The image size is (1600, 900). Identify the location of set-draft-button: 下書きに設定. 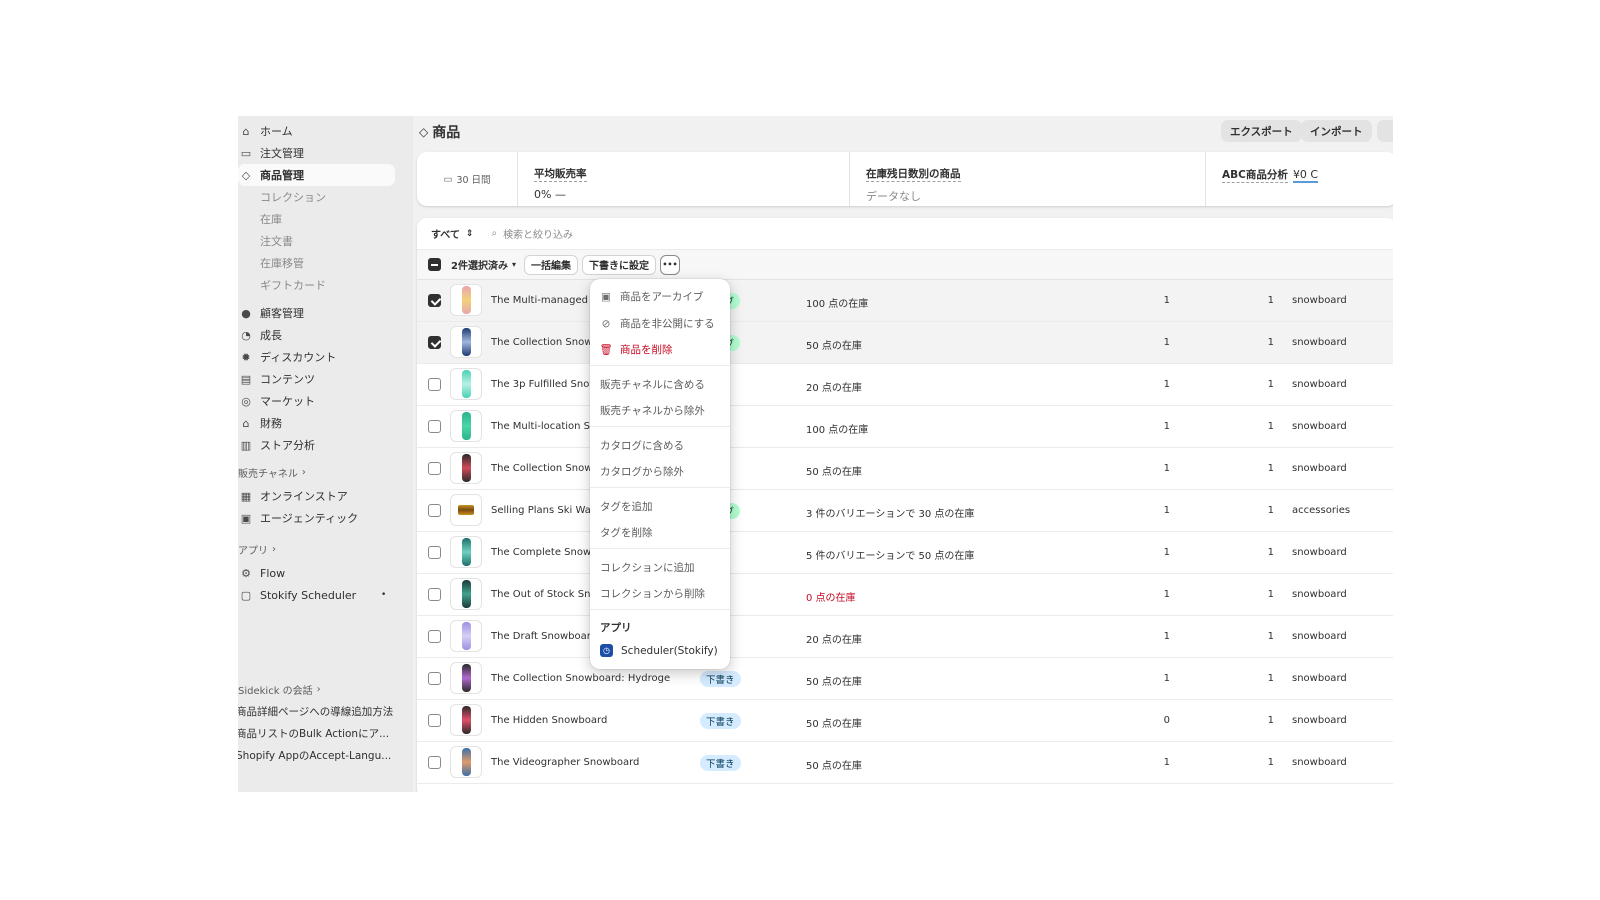
(618, 264).